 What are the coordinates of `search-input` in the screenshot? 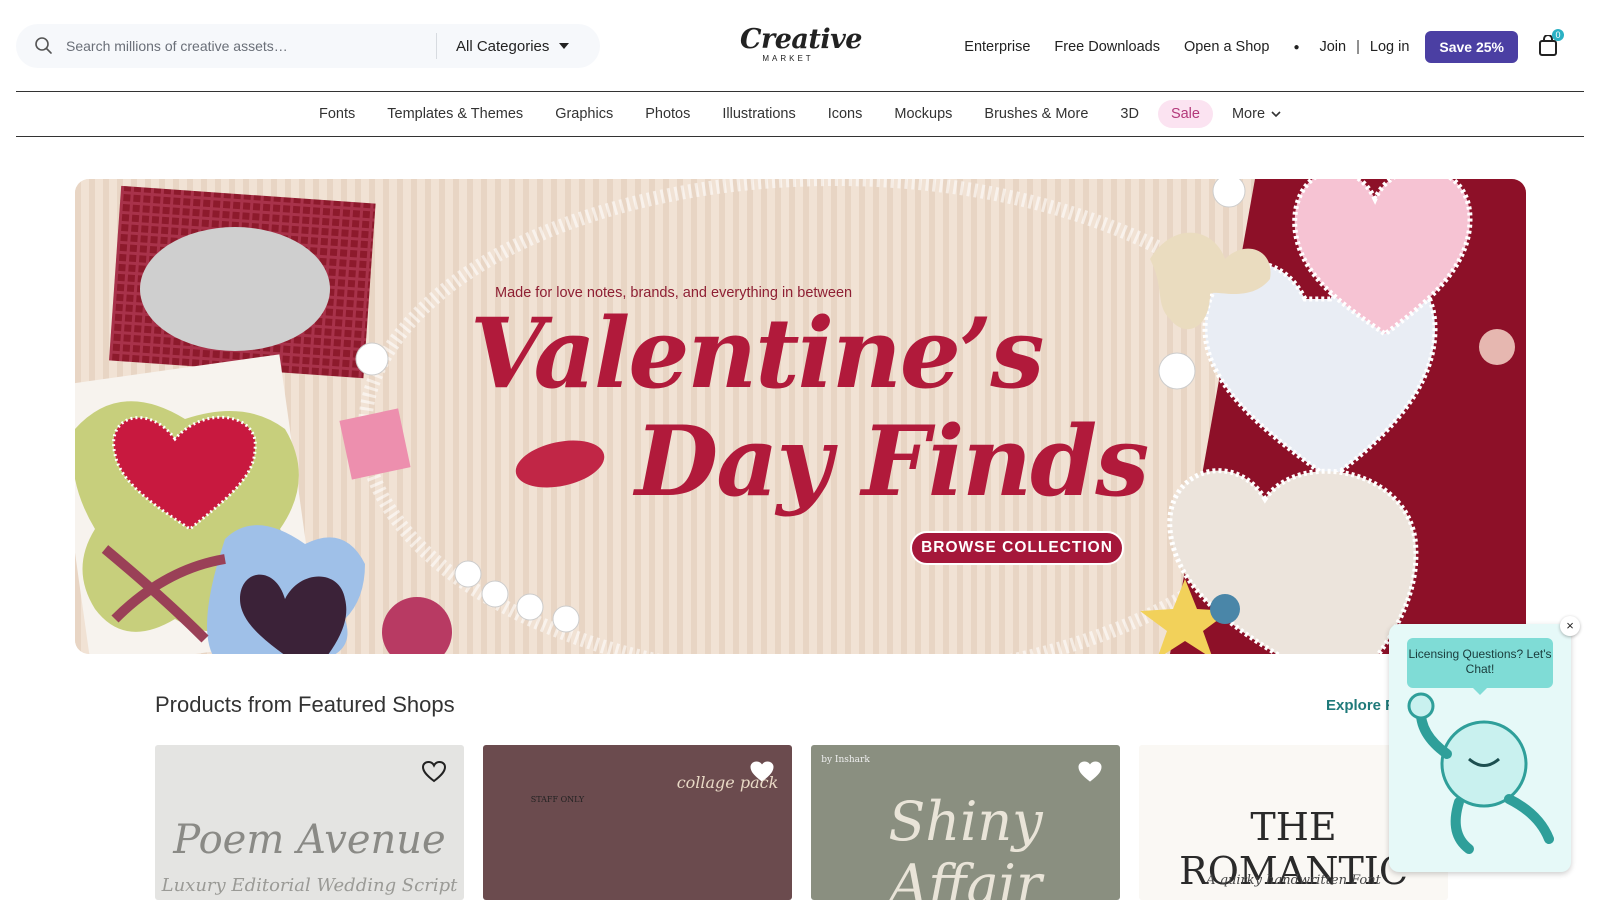 It's located at (246, 46).